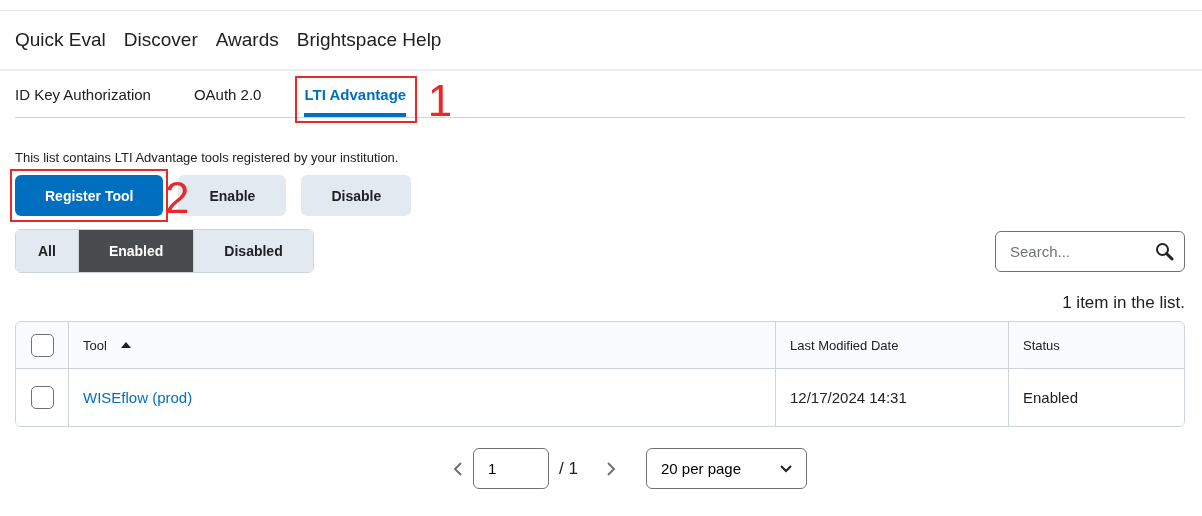  I want to click on page-field: 1, so click(511, 468).